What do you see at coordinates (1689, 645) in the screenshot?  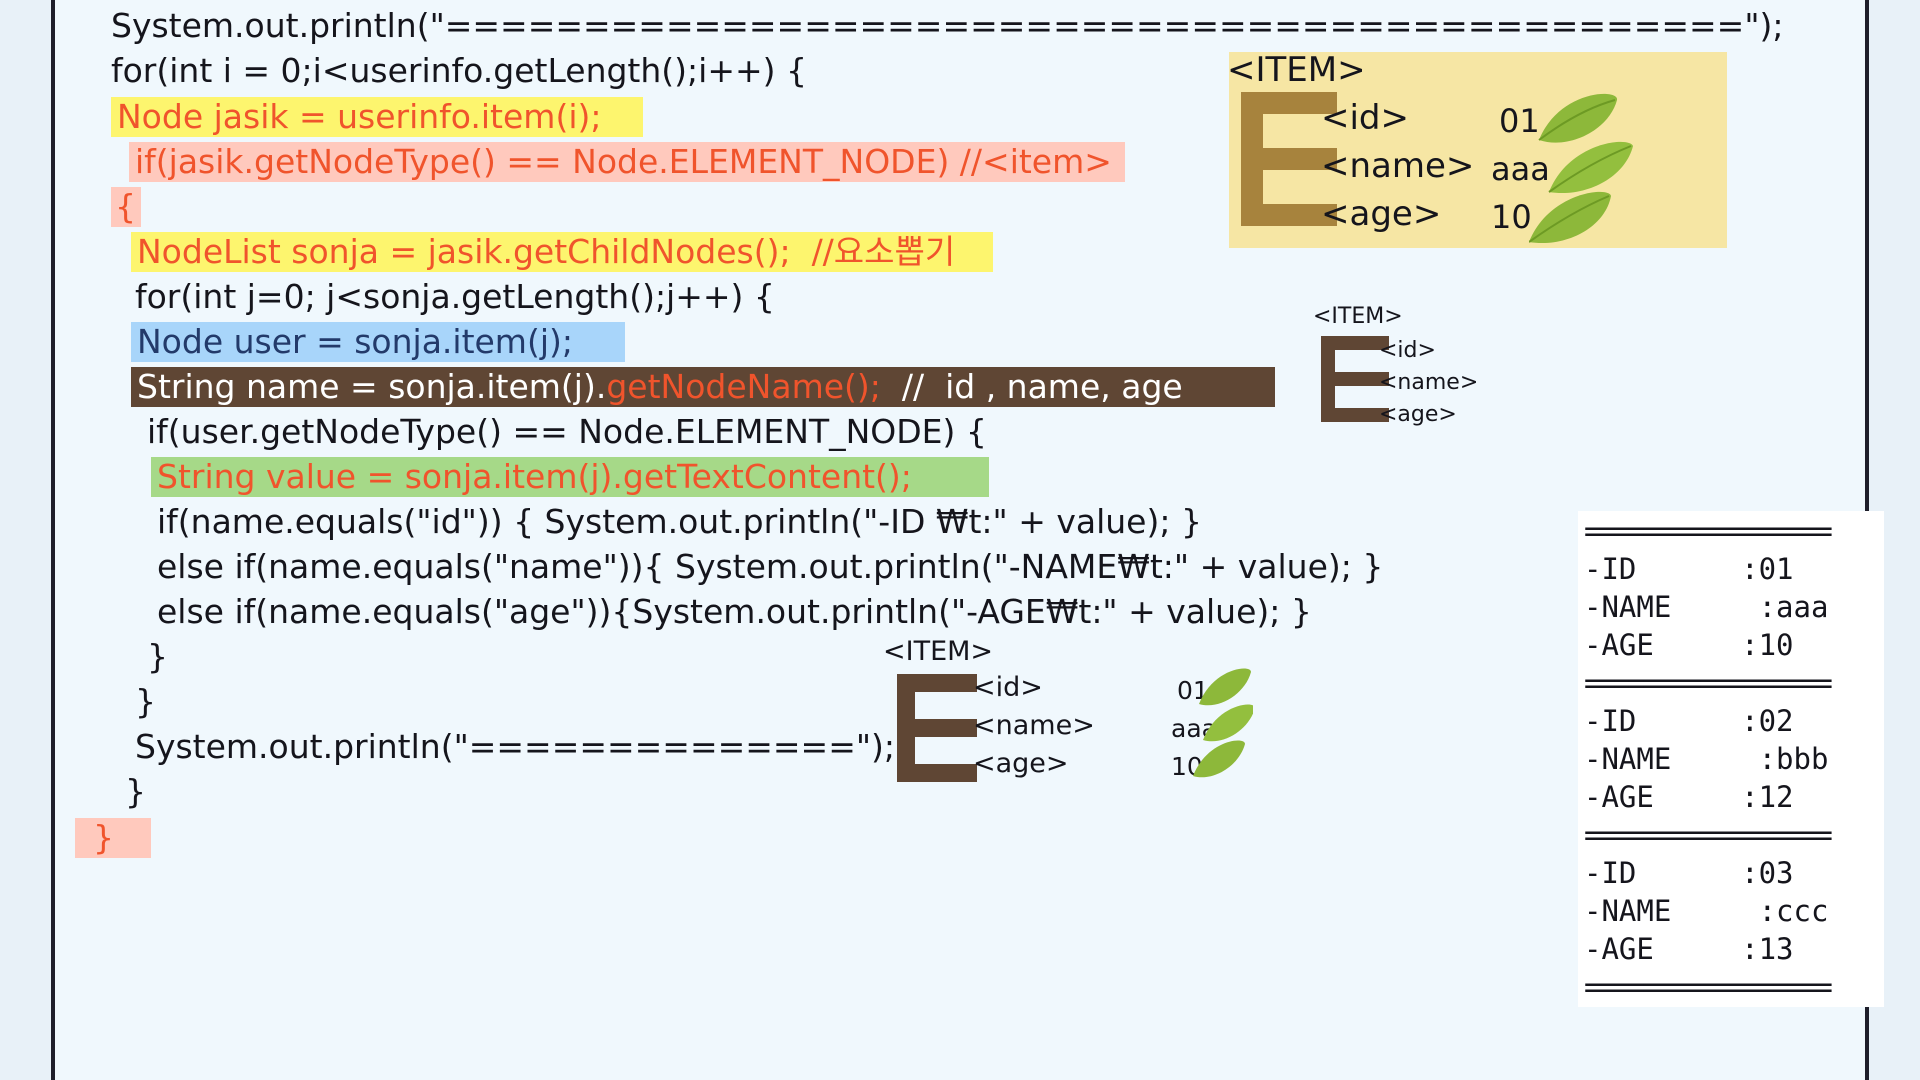 I see `console-row-age: -AGE :10` at bounding box center [1689, 645].